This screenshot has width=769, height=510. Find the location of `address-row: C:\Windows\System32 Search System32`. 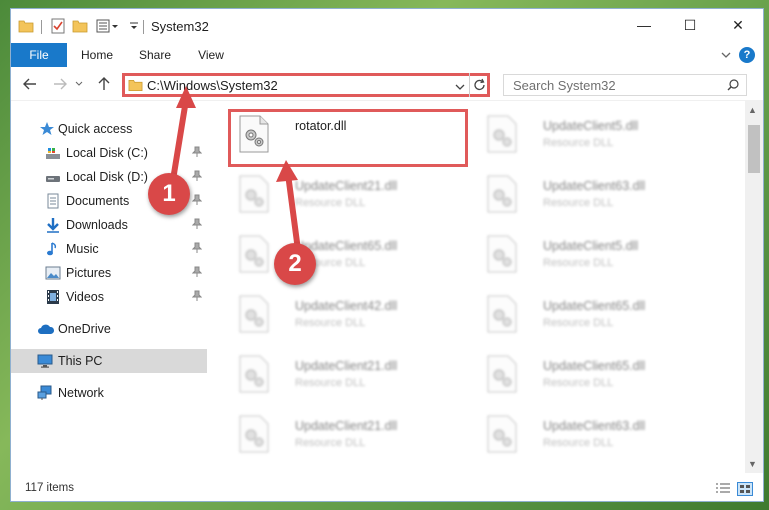

address-row: C:\Windows\System32 Search System32 is located at coordinates (387, 84).